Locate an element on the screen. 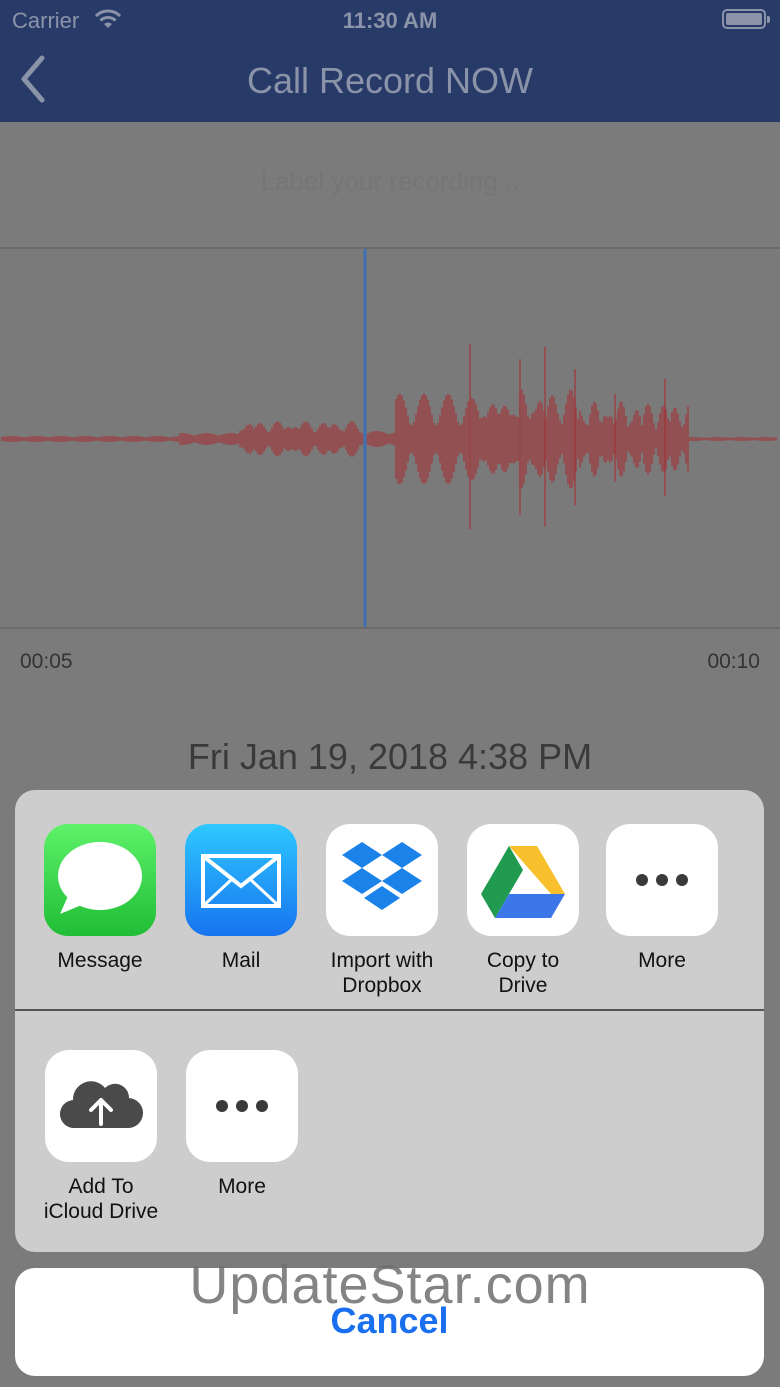 The height and width of the screenshot is (1387, 780). action-icloud-drive-label: Add To iCloud Drive is located at coordinates (101, 1199).